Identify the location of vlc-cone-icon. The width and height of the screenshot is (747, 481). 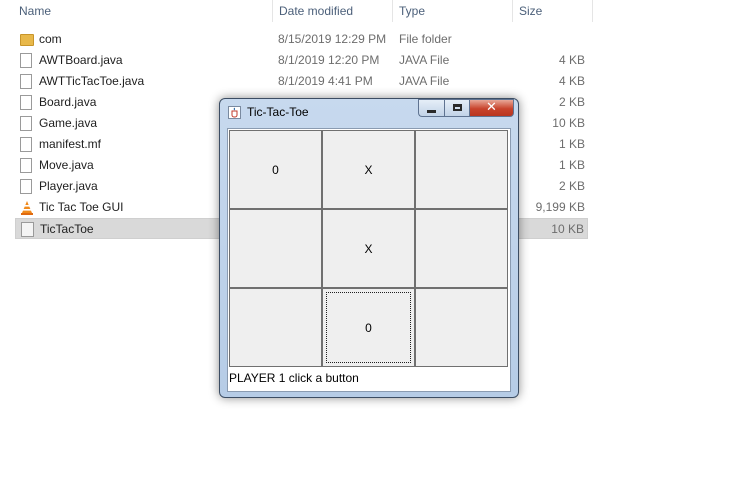
(27, 208).